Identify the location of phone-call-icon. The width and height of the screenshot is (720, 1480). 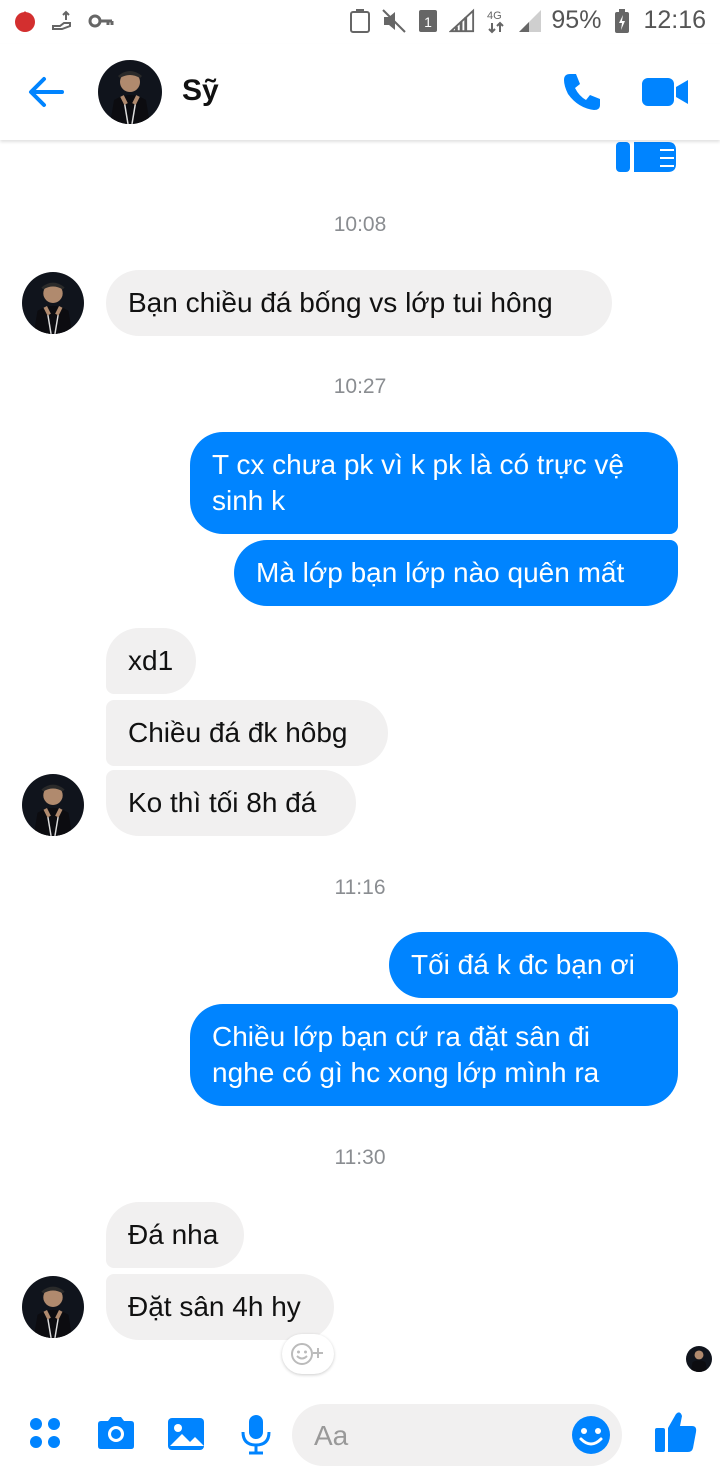
(582, 92).